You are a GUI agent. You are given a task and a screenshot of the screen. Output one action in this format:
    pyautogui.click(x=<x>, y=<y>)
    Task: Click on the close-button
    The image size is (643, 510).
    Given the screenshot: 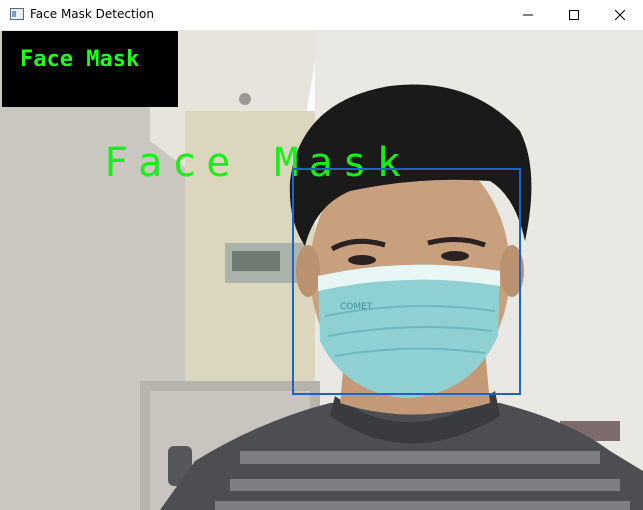 What is the action you would take?
    pyautogui.click(x=620, y=15)
    